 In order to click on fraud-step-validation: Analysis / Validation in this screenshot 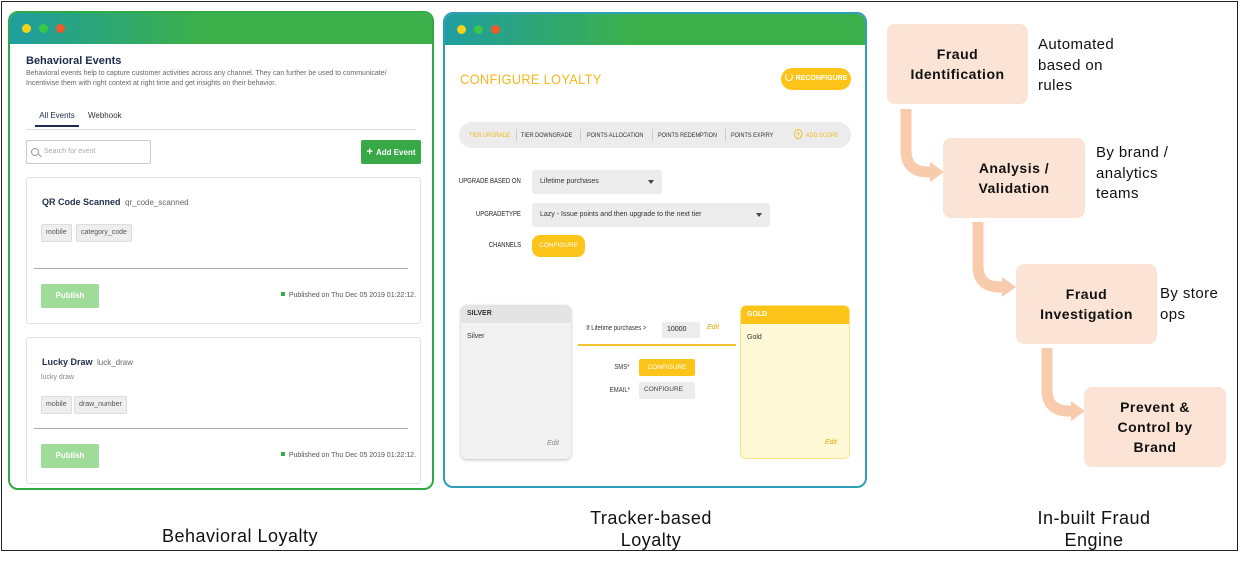, I will do `click(1014, 178)`.